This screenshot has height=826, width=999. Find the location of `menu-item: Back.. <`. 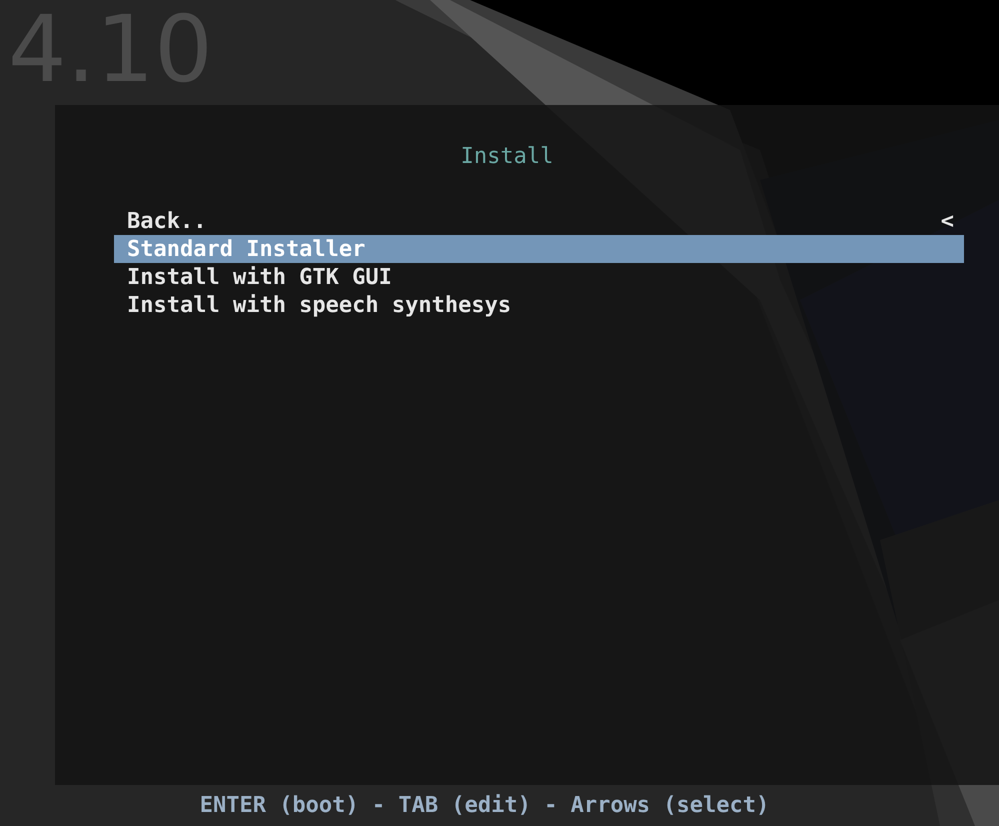

menu-item: Back.. < is located at coordinates (539, 221).